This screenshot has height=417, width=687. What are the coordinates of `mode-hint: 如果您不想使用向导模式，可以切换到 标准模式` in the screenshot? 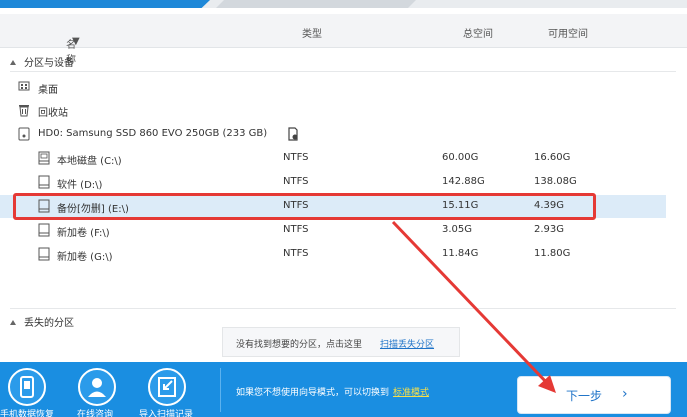 It's located at (333, 393).